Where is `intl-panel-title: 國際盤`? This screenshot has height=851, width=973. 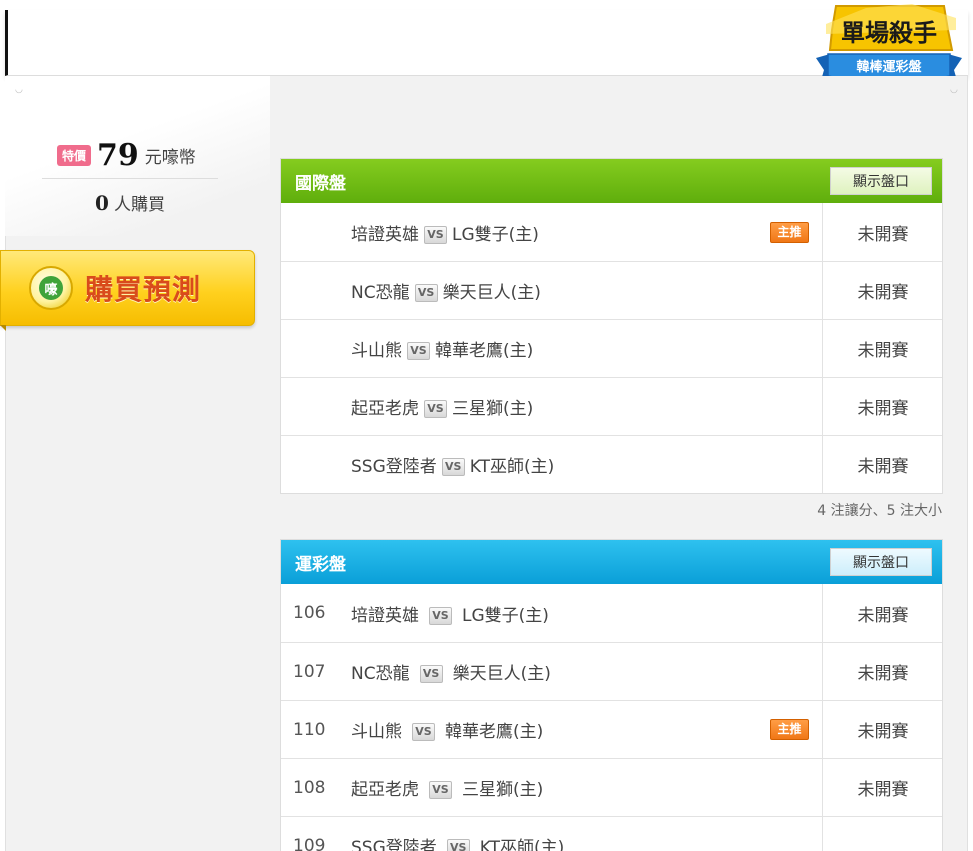
intl-panel-title: 國際盤 is located at coordinates (320, 183).